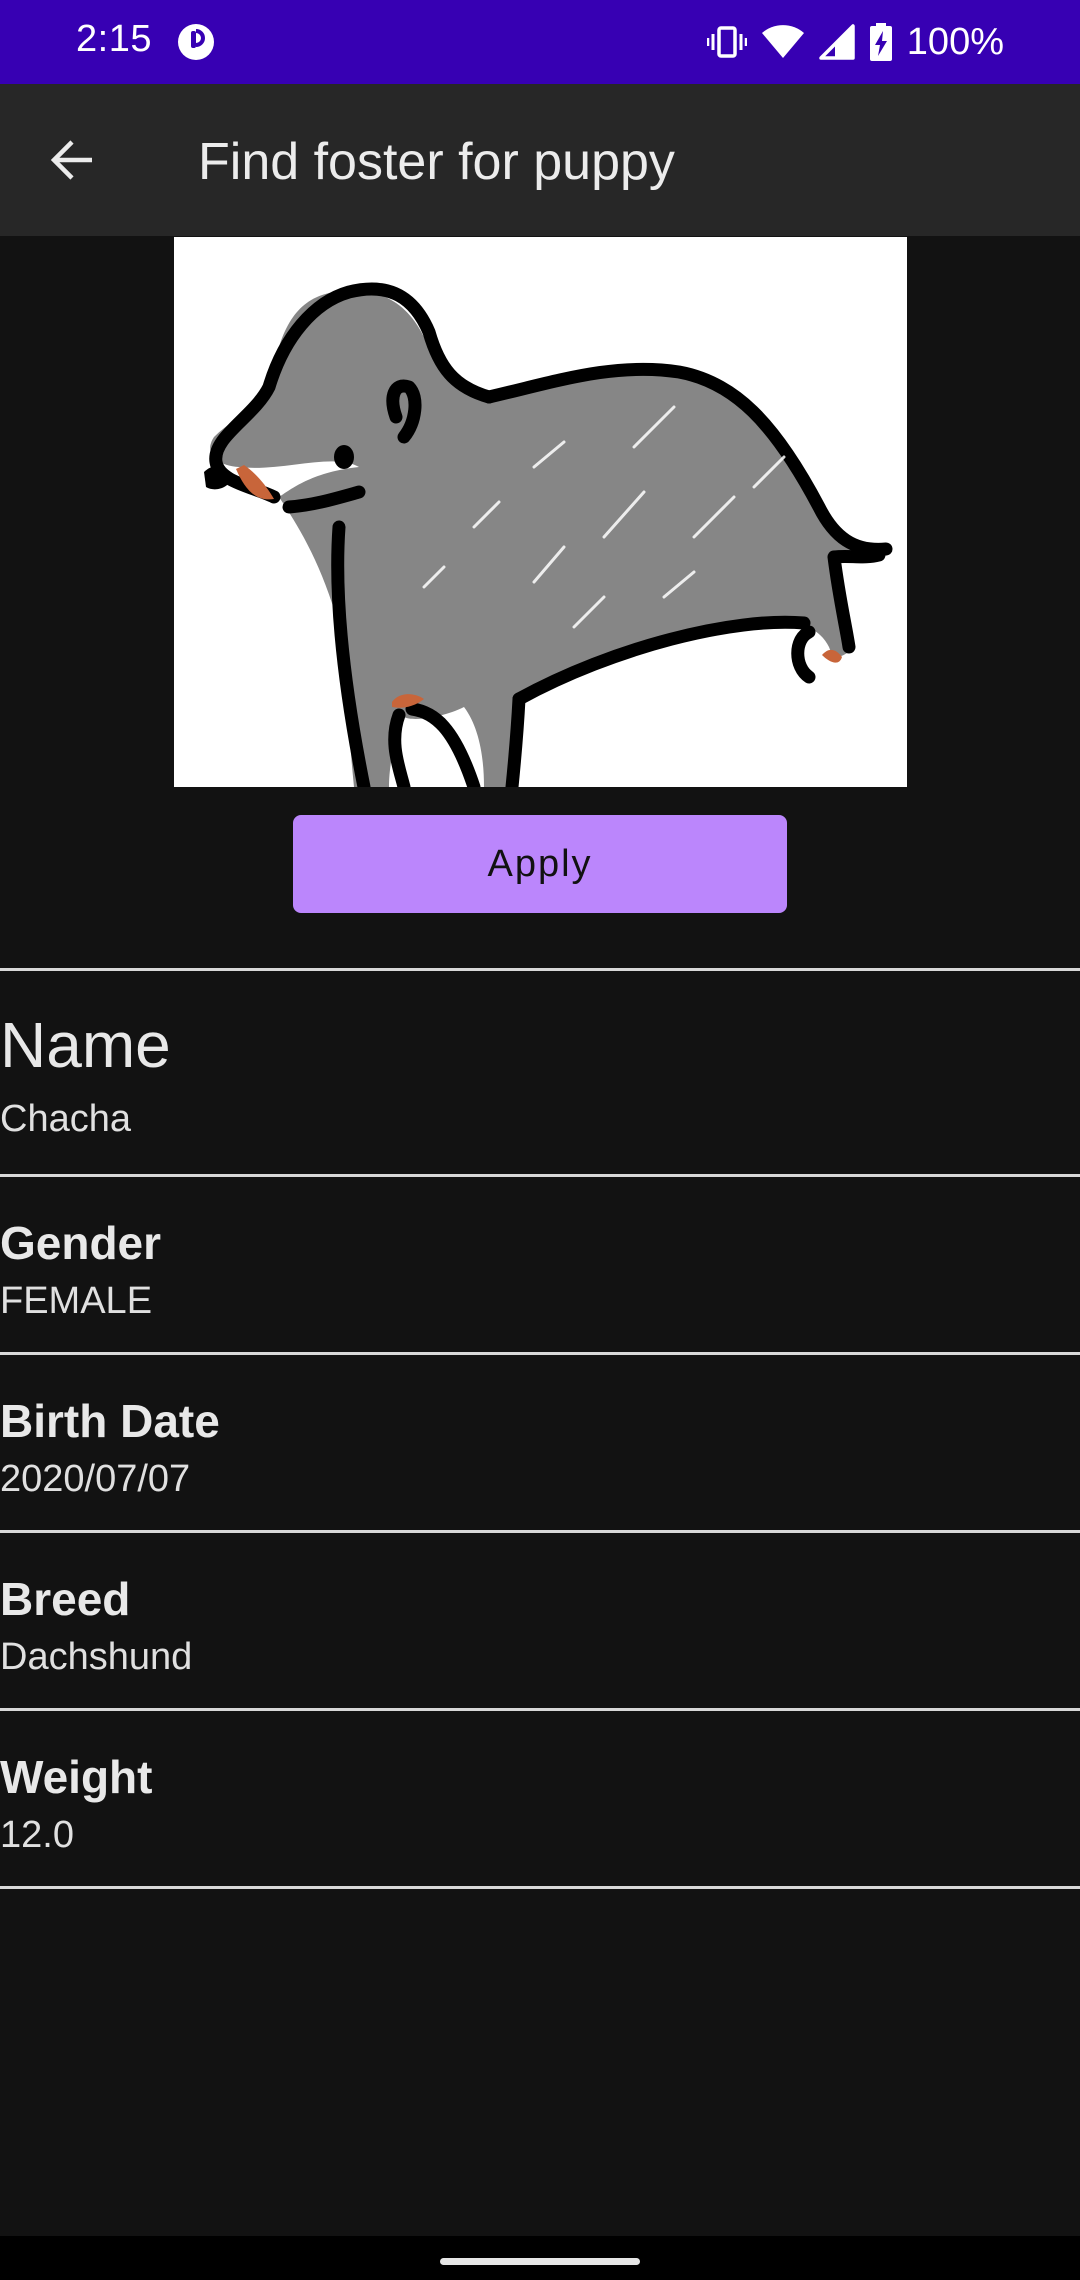 Image resolution: width=1080 pixels, height=2280 pixels. I want to click on status-icons: 100%, so click(855, 42).